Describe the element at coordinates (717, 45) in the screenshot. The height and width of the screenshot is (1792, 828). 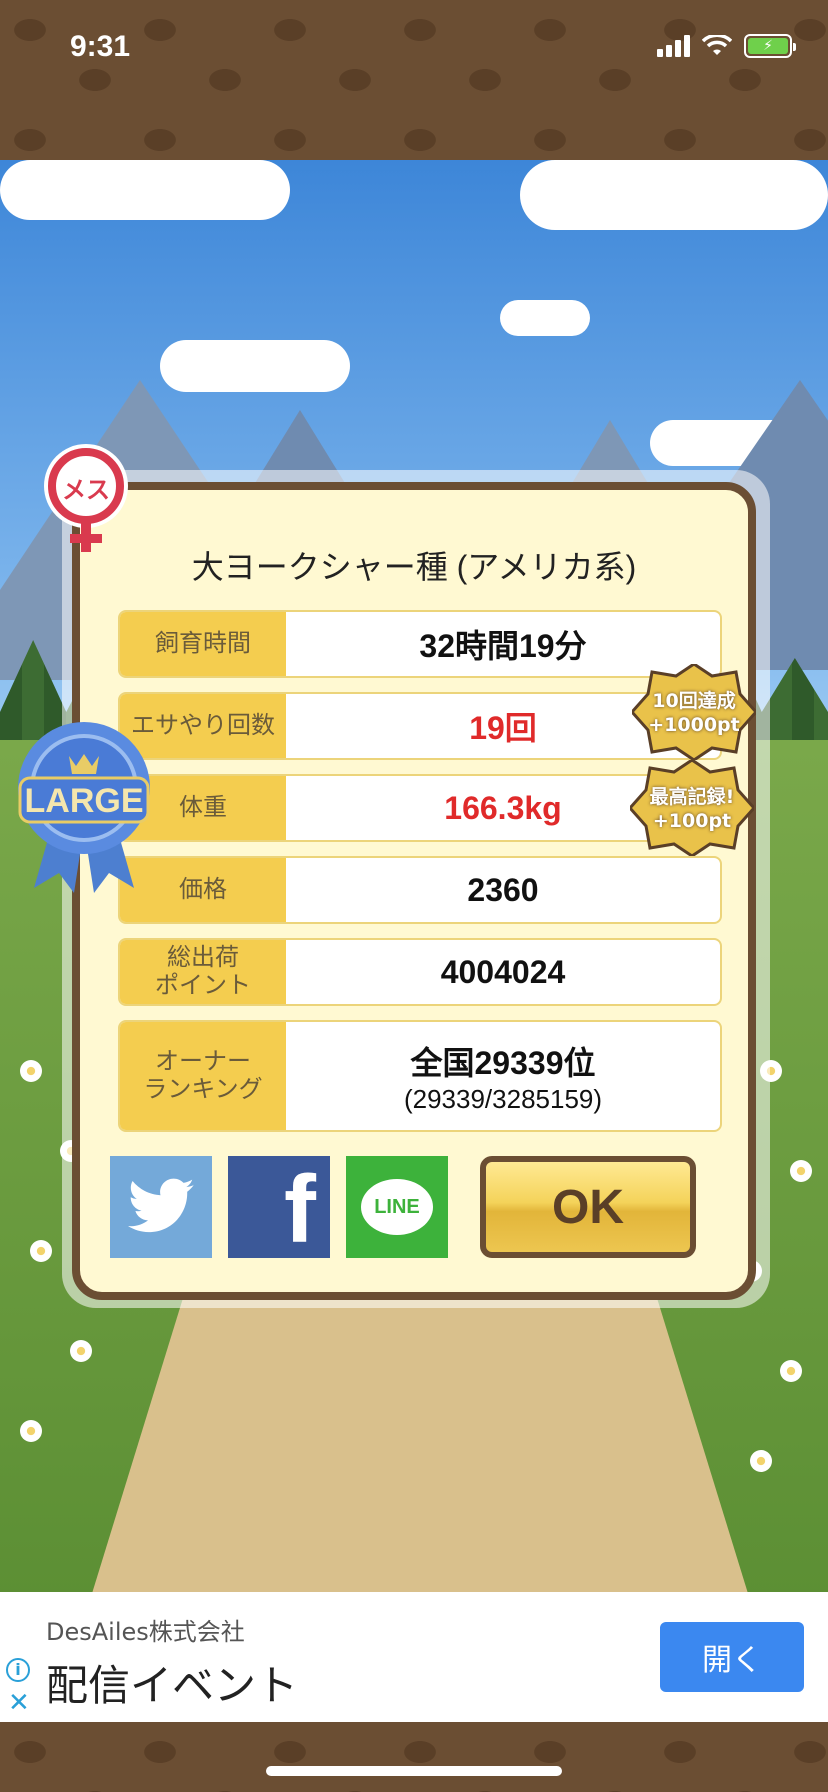
I see `wifi-icon` at that location.